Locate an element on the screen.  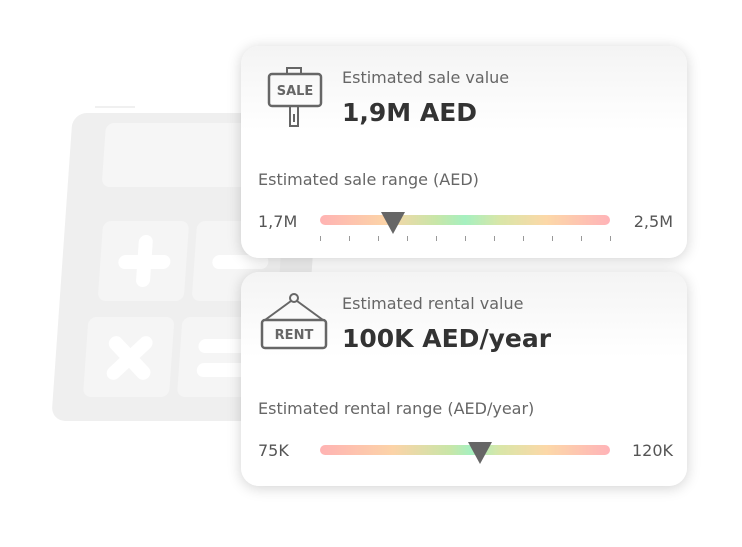
rent-value-label: Estimated rental value is located at coordinates (433, 303).